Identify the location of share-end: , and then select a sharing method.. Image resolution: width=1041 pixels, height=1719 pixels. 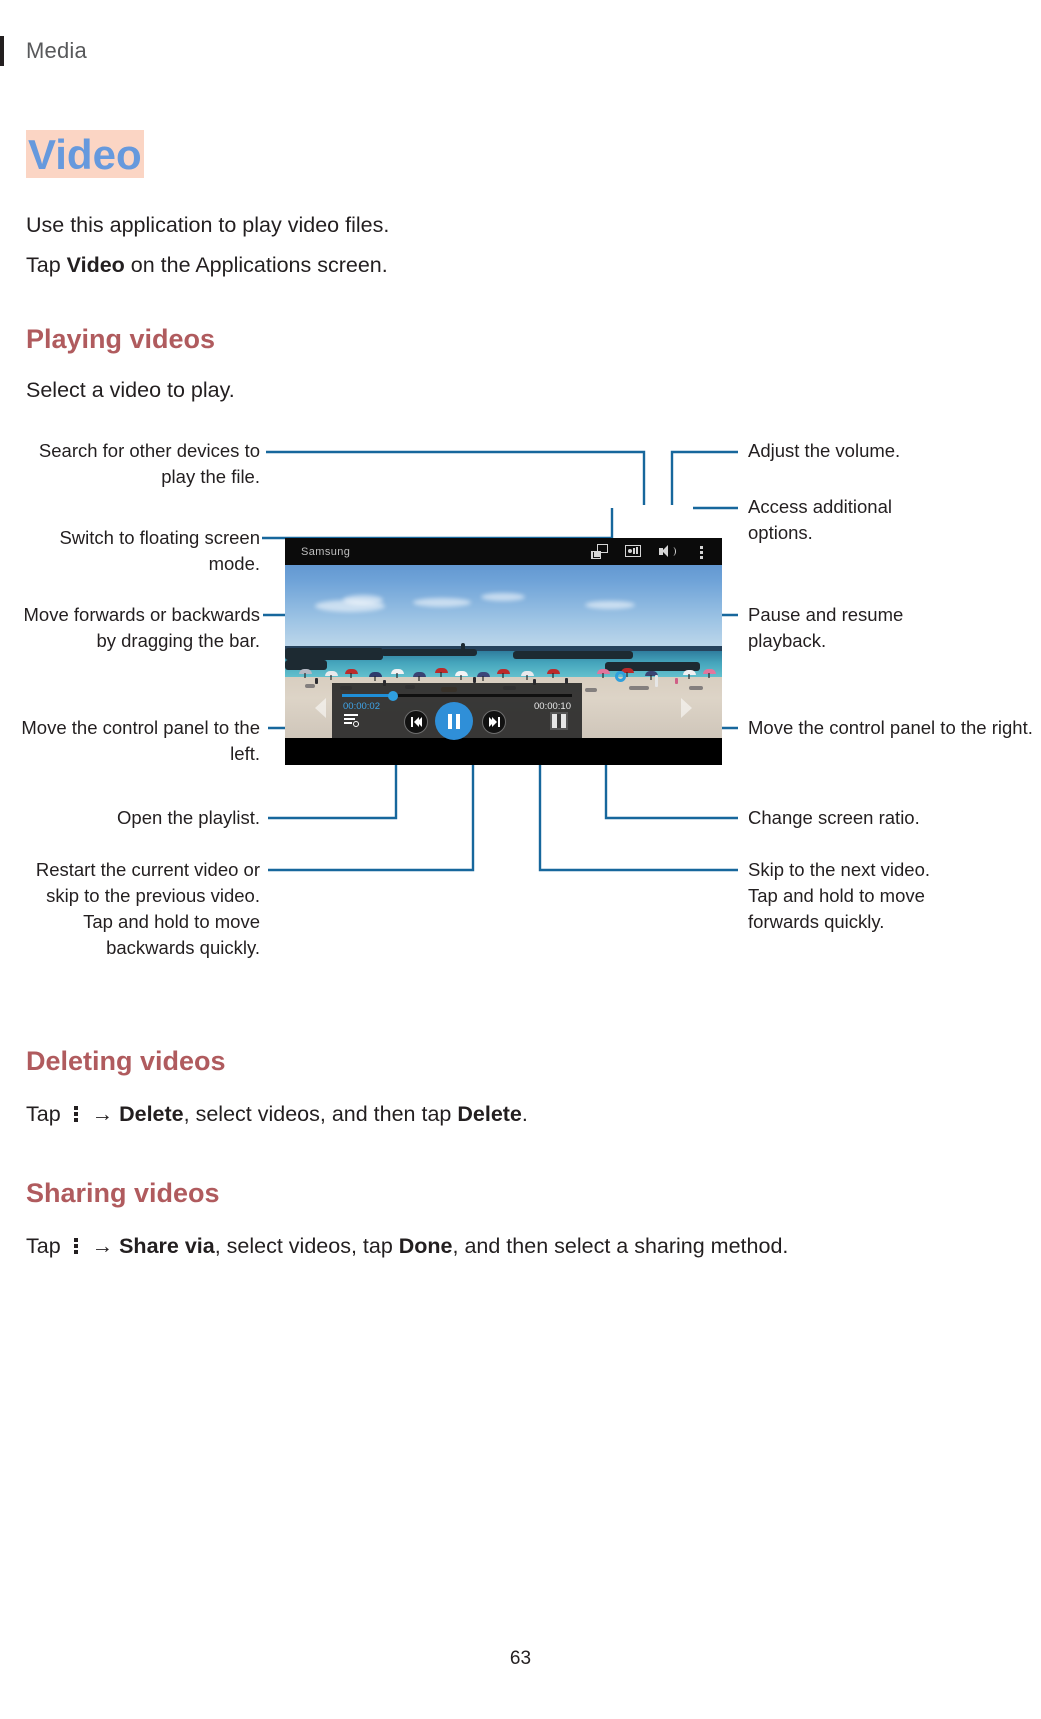
(620, 1246).